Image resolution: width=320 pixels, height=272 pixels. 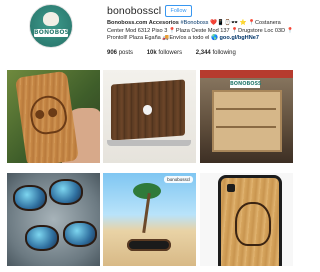 I want to click on store-sign-logo: BONOBOSS, so click(x=246, y=84).